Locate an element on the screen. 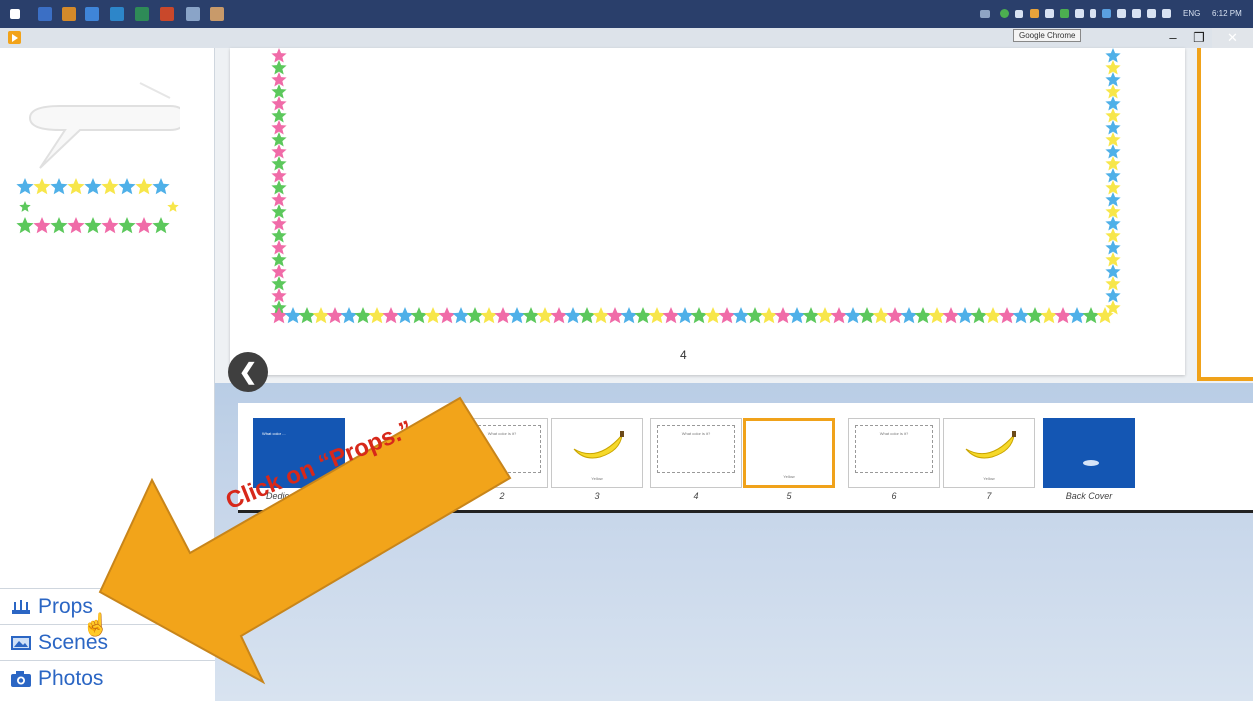 The height and width of the screenshot is (701, 1253). star-border-prop is located at coordinates (100, 208).